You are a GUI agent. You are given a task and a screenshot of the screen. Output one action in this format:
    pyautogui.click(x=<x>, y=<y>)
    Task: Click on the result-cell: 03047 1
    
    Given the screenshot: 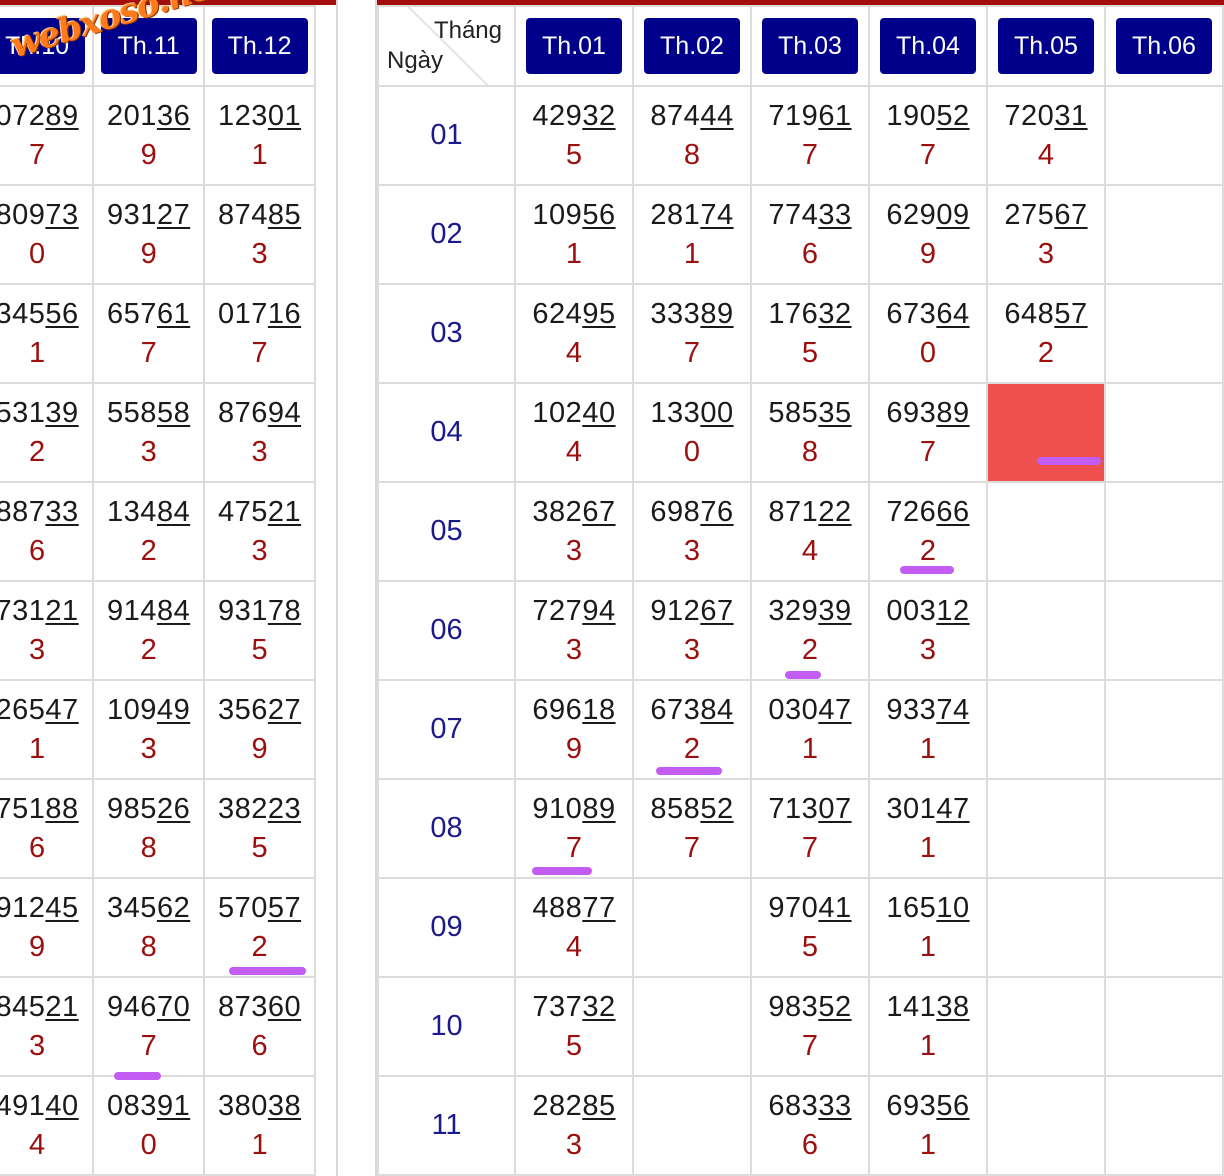 What is the action you would take?
    pyautogui.click(x=810, y=729)
    